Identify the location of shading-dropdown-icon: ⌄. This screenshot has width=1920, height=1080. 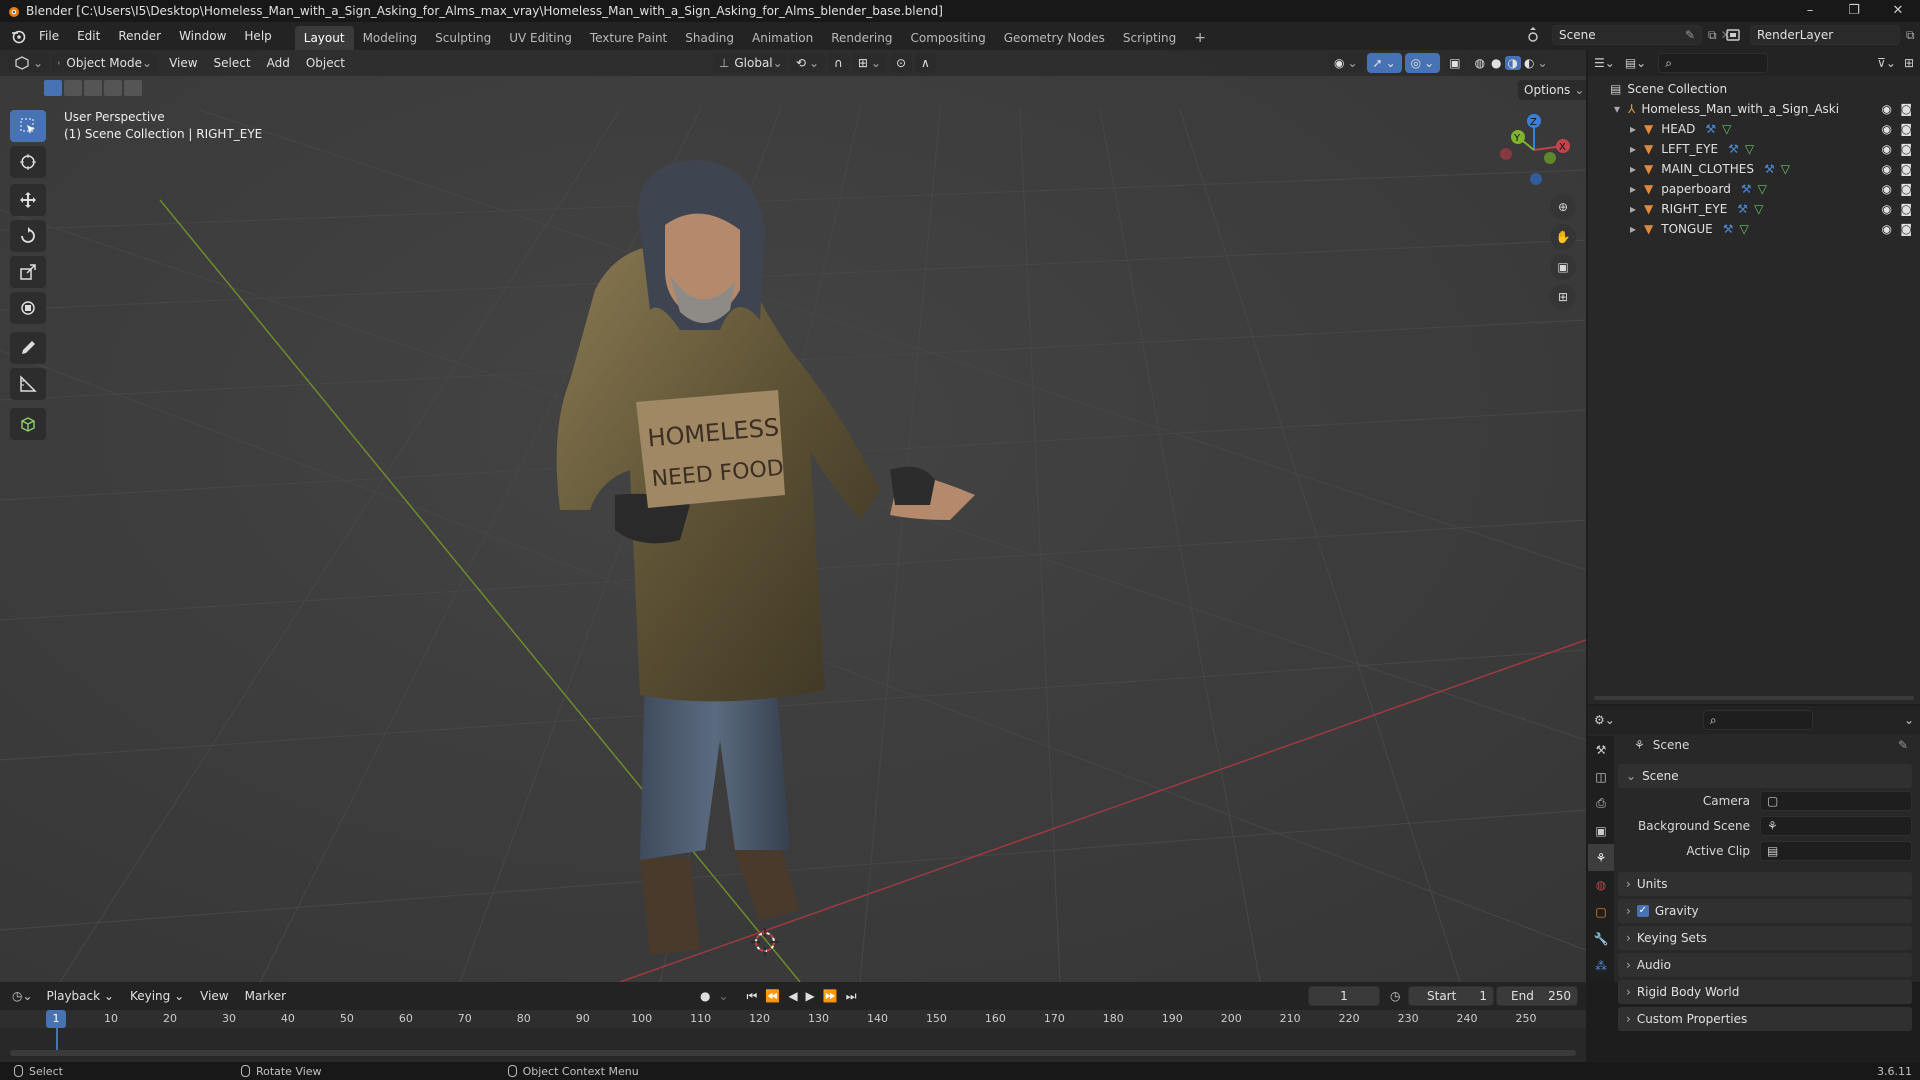
(1543, 63).